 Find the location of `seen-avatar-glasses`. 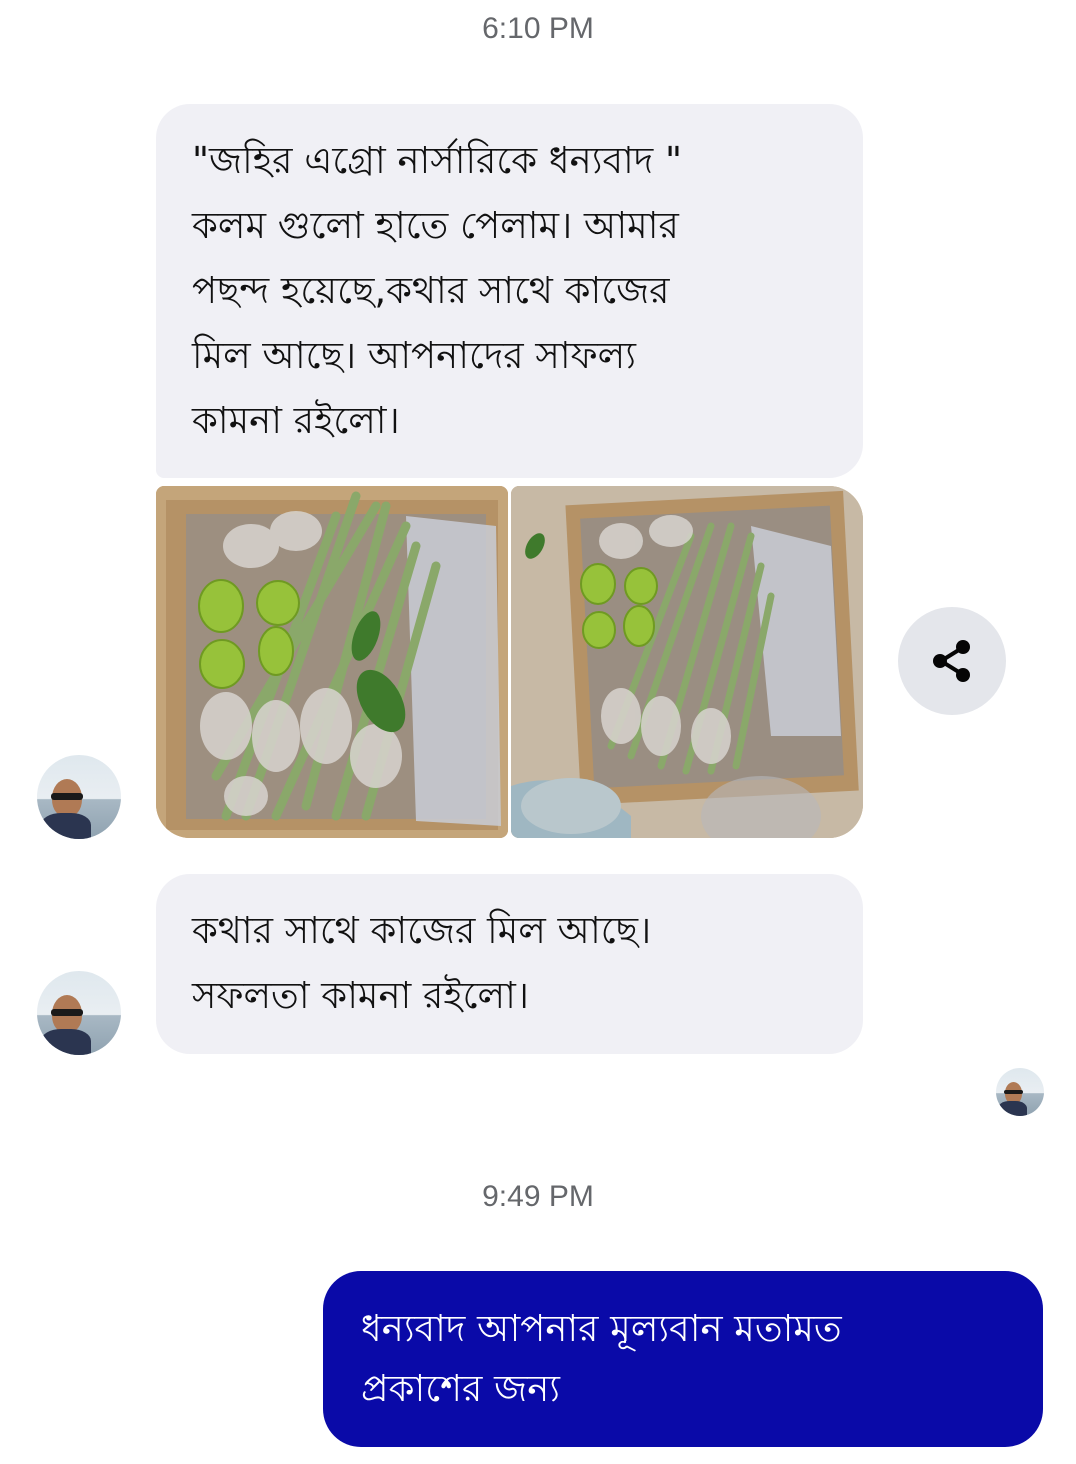

seen-avatar-glasses is located at coordinates (1013, 1092).